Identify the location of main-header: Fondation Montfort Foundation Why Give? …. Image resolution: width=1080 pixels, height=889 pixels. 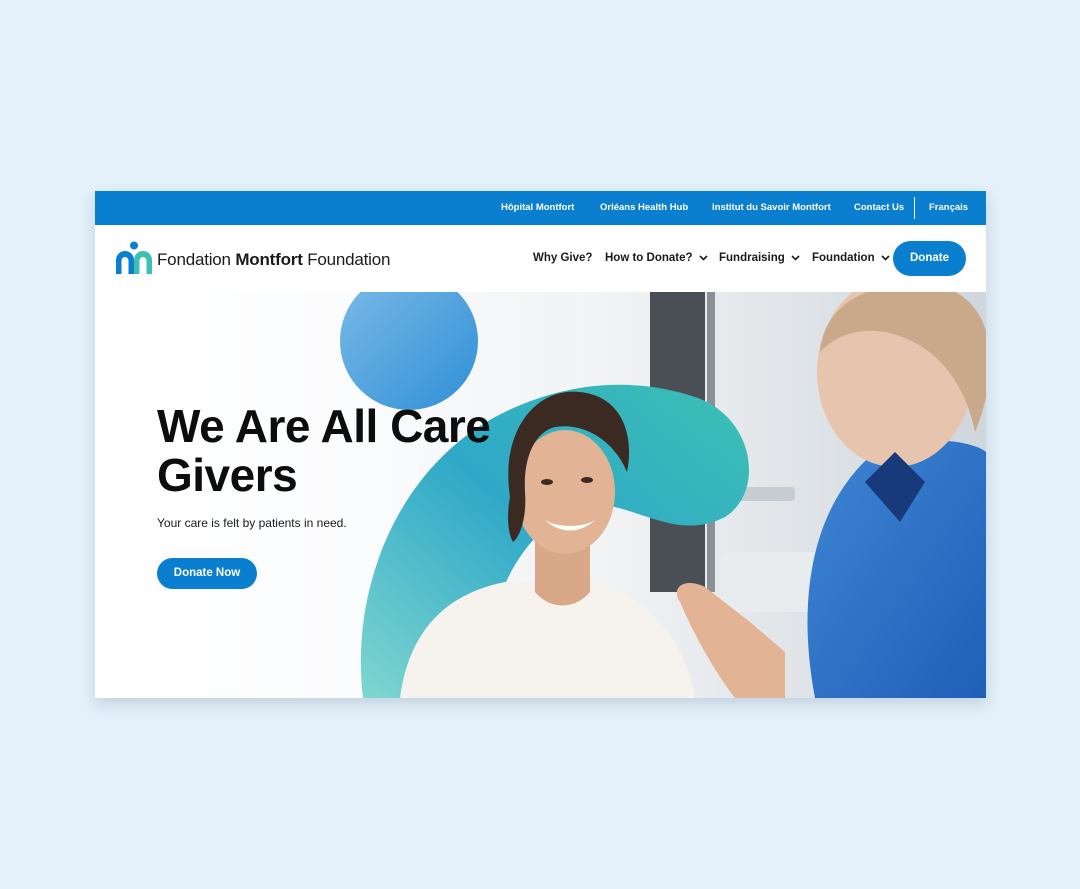
(540, 258).